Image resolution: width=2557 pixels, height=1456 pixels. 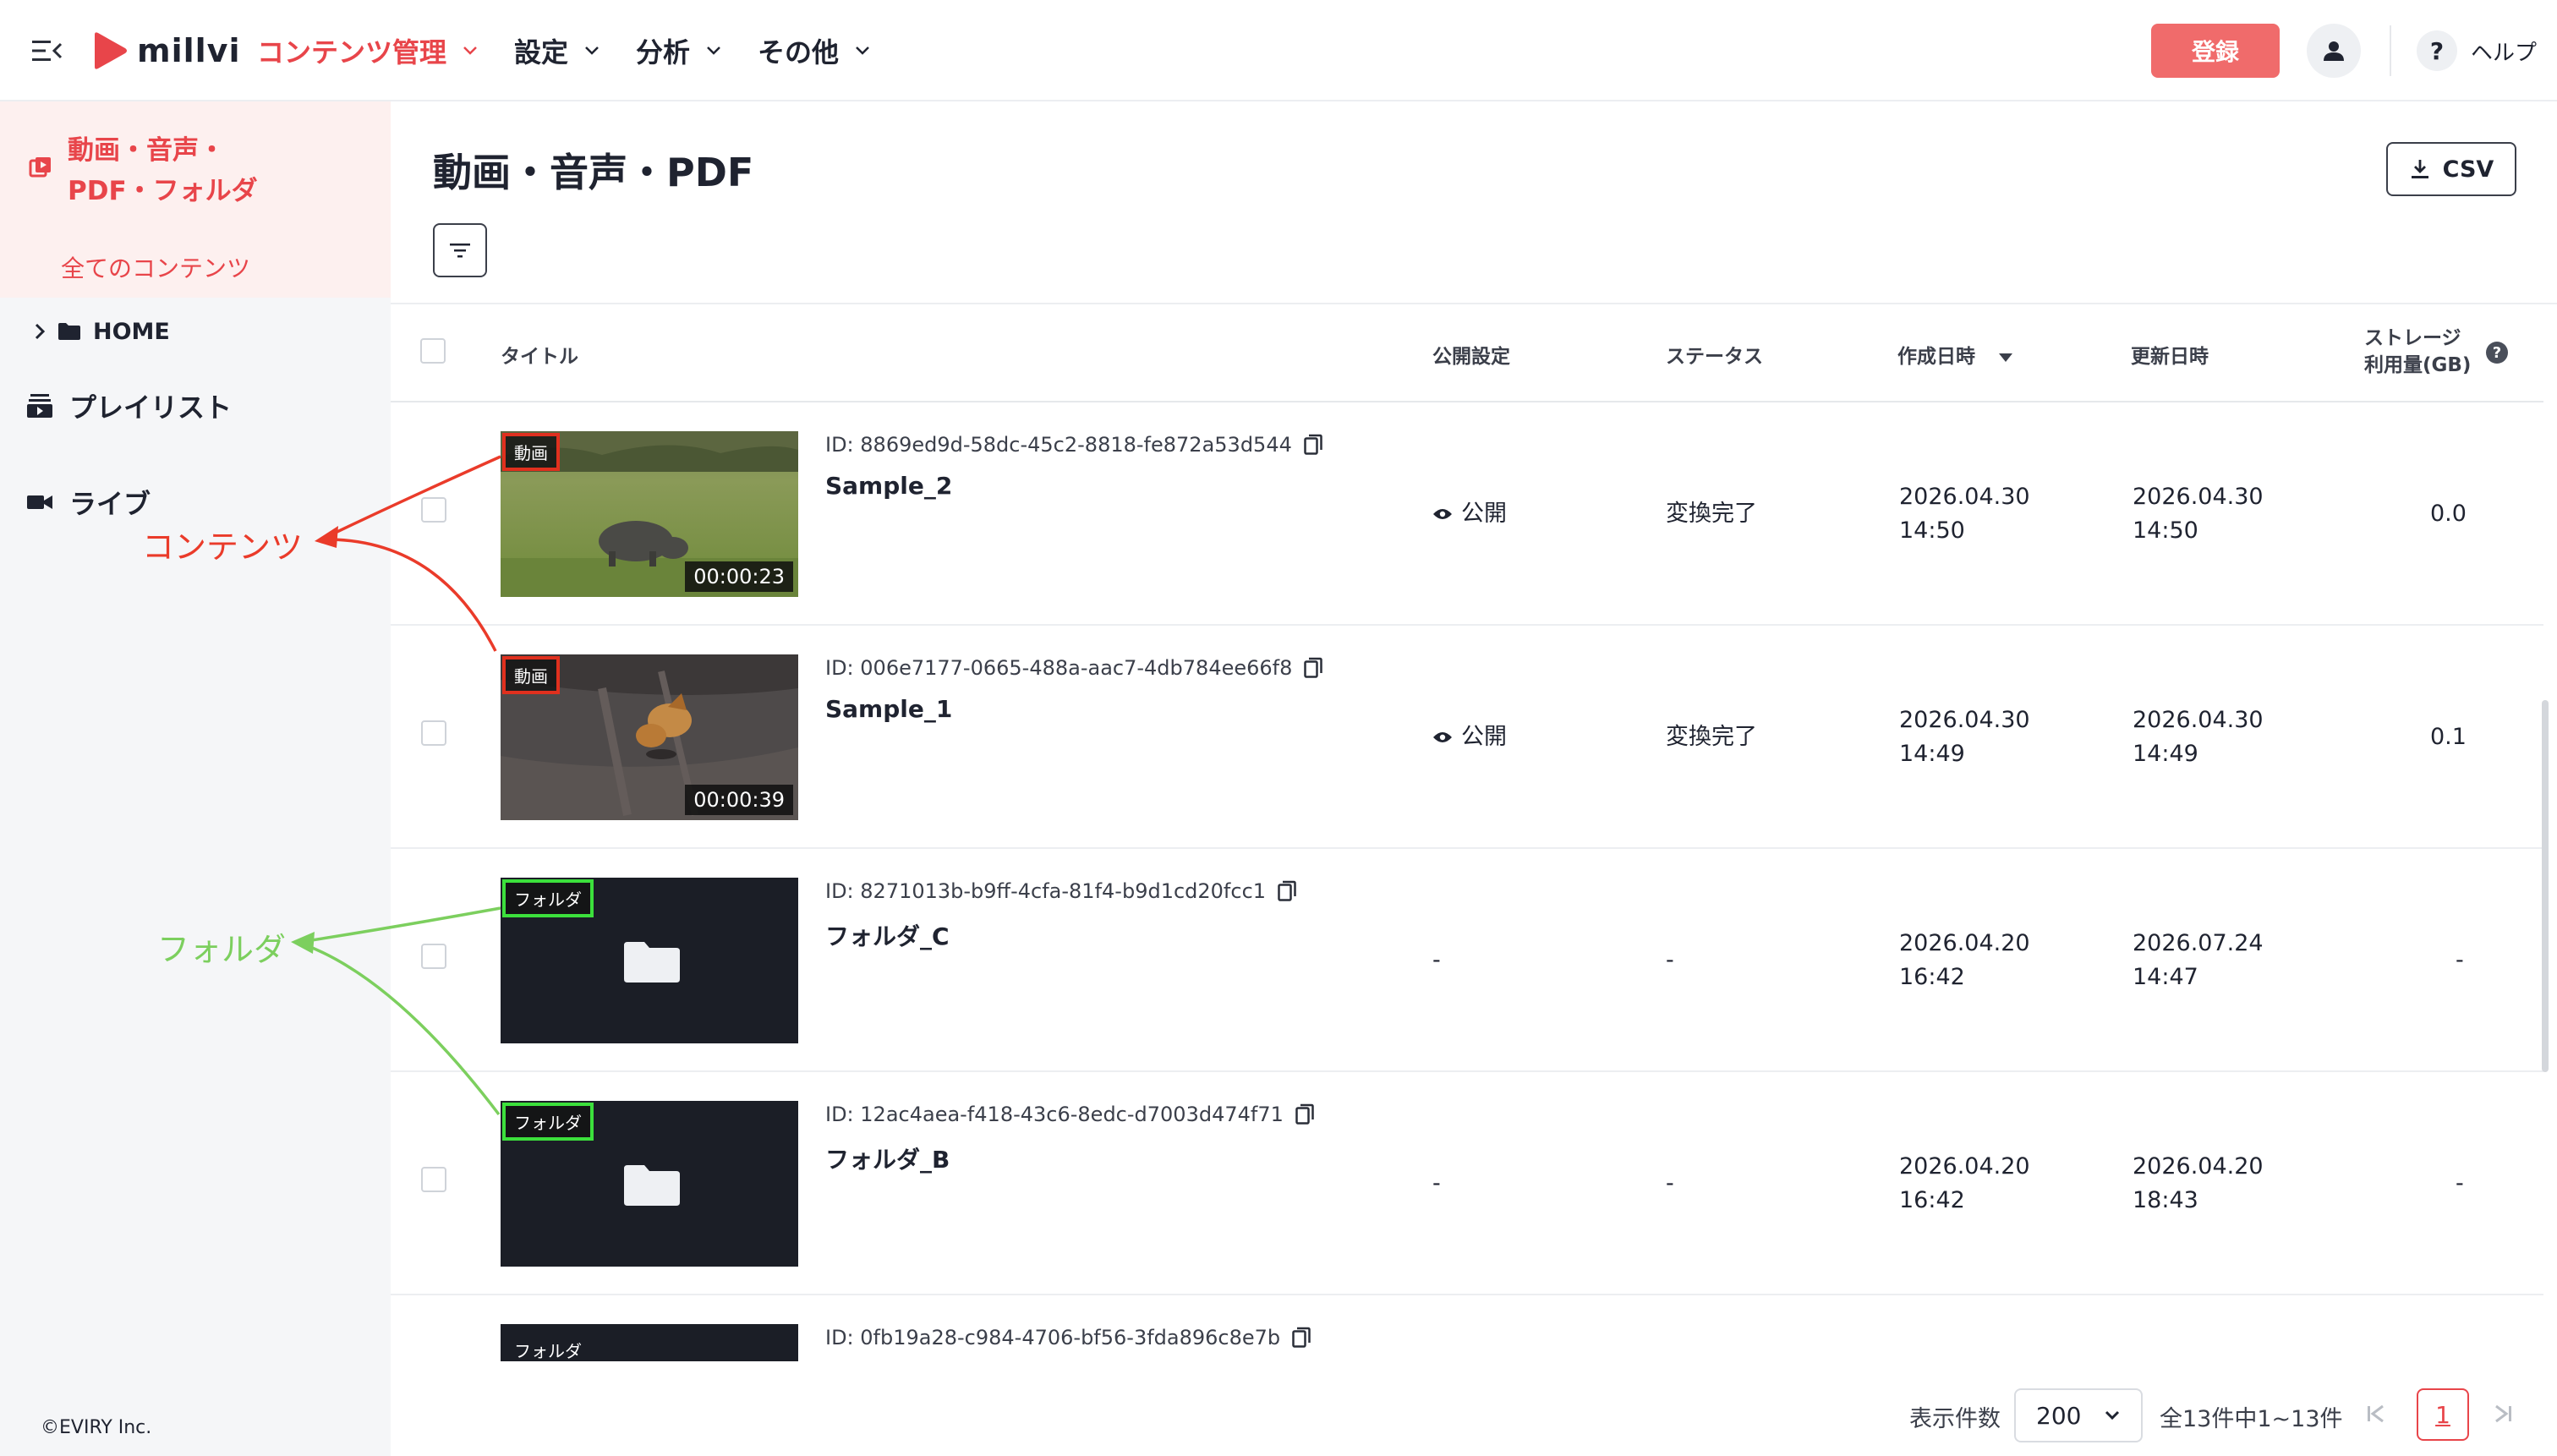 I want to click on sidebar-toggle-icon, so click(x=46, y=51).